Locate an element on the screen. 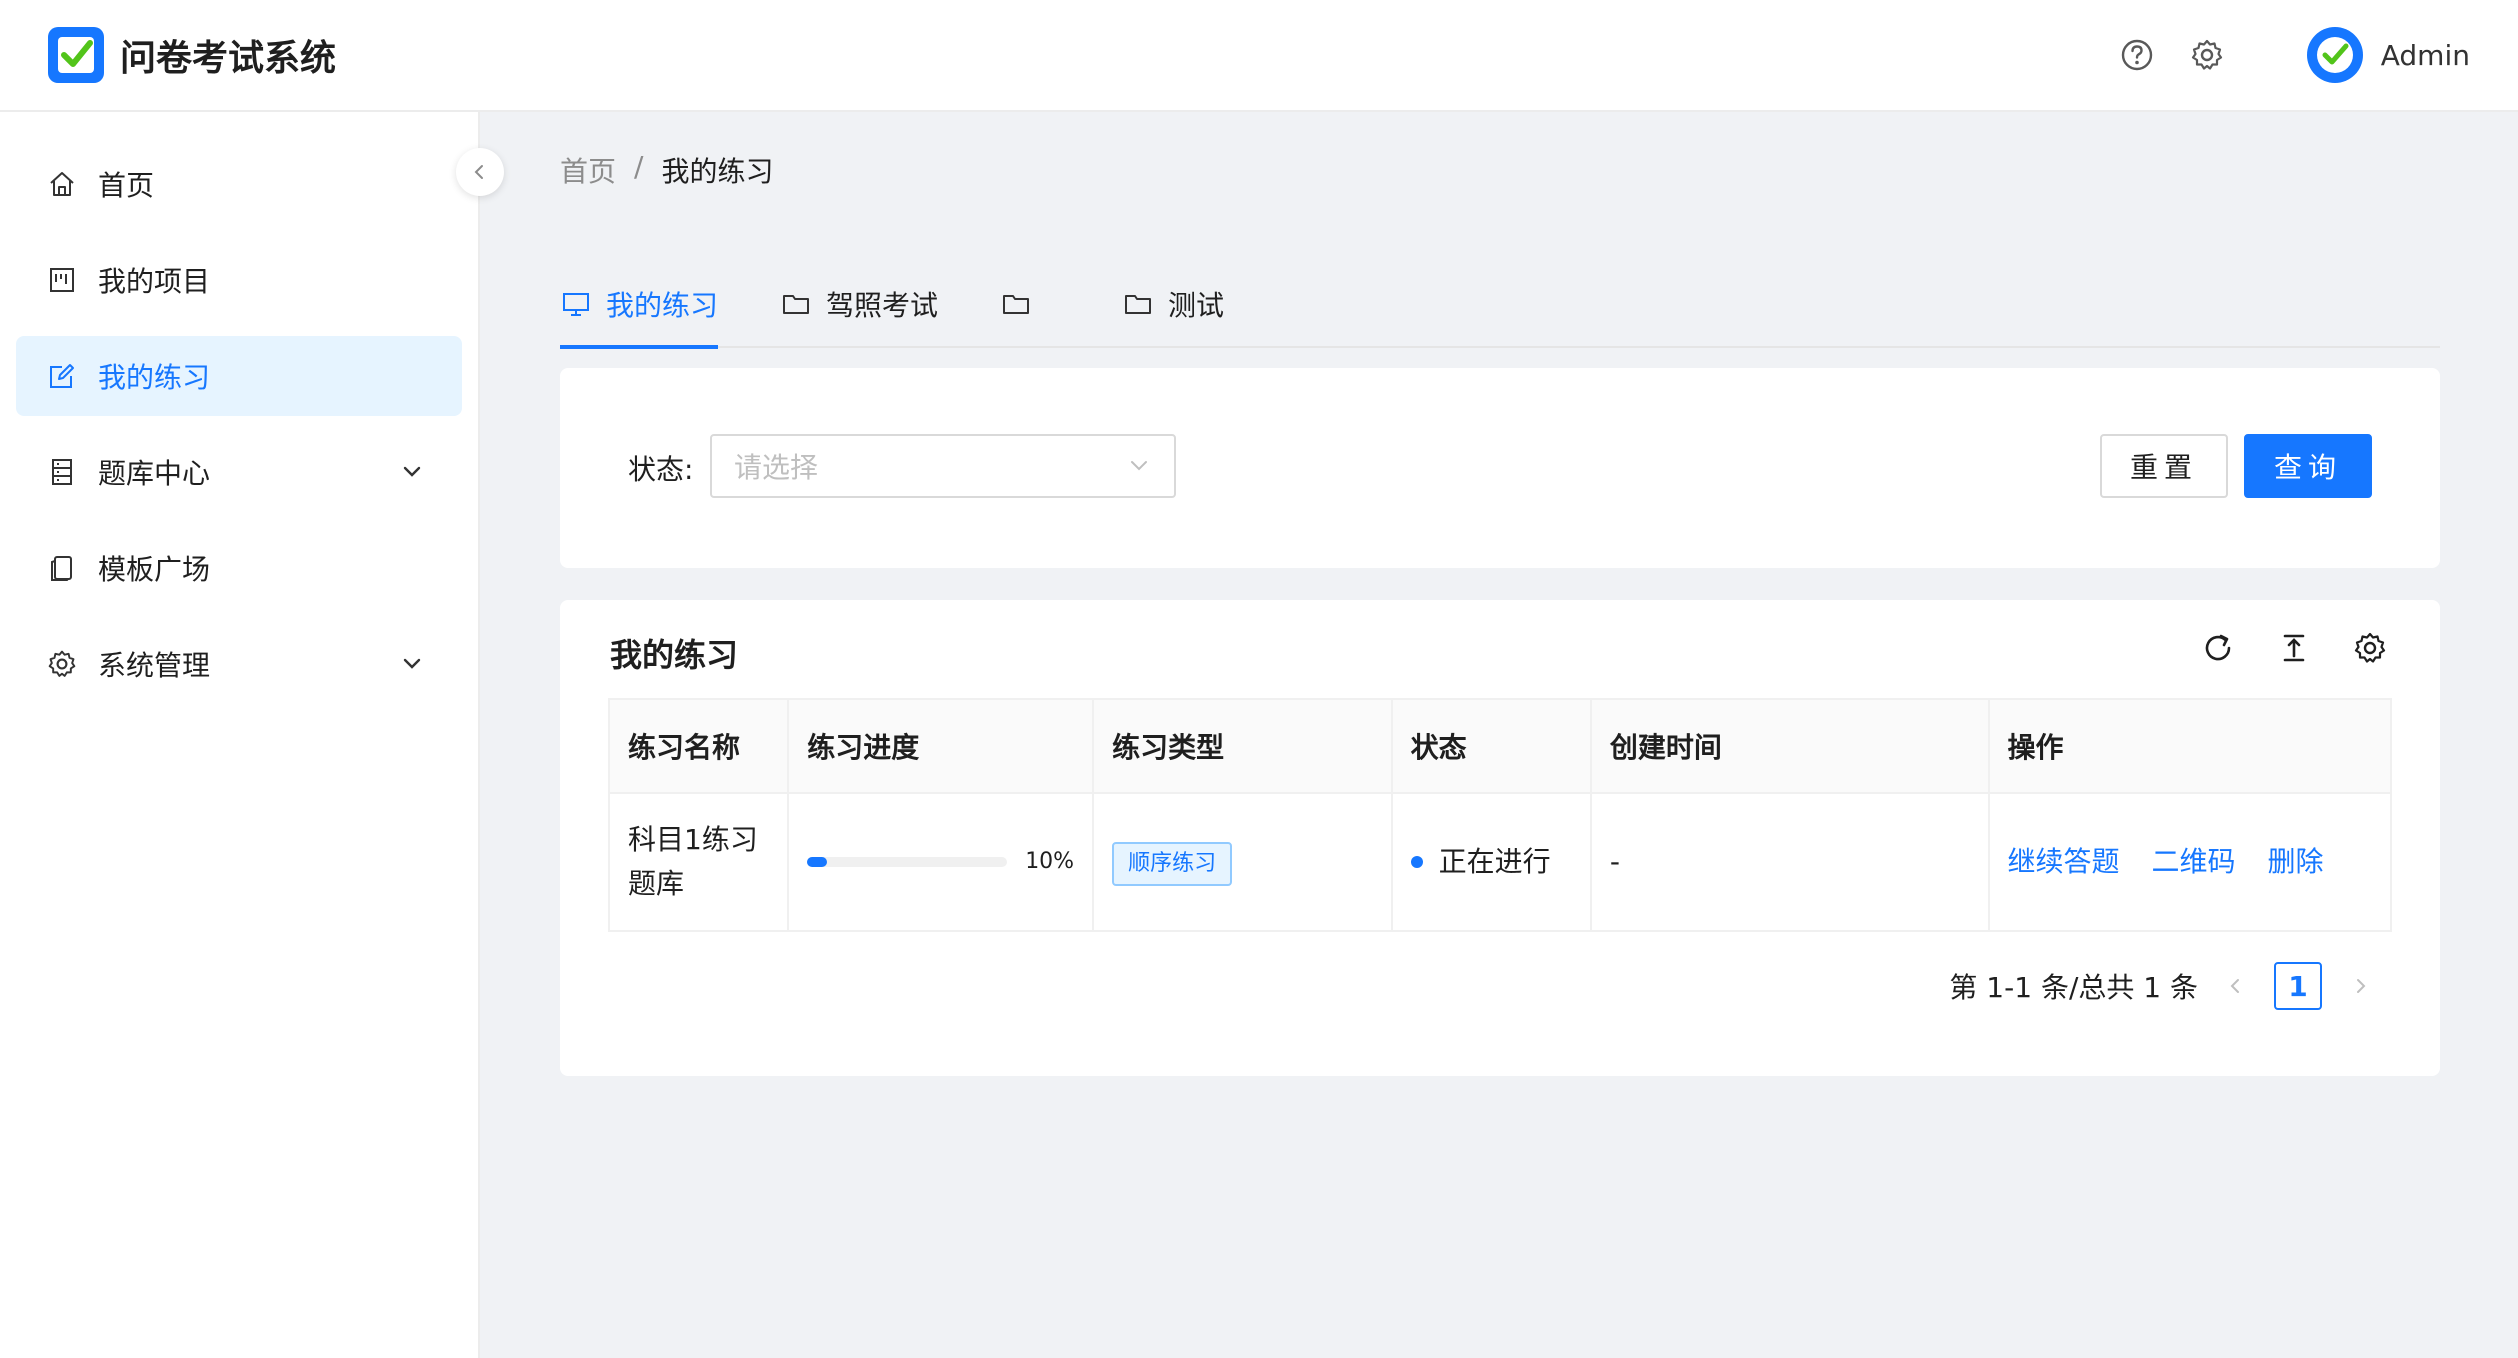  status-select: 请选择 is located at coordinates (943, 466).